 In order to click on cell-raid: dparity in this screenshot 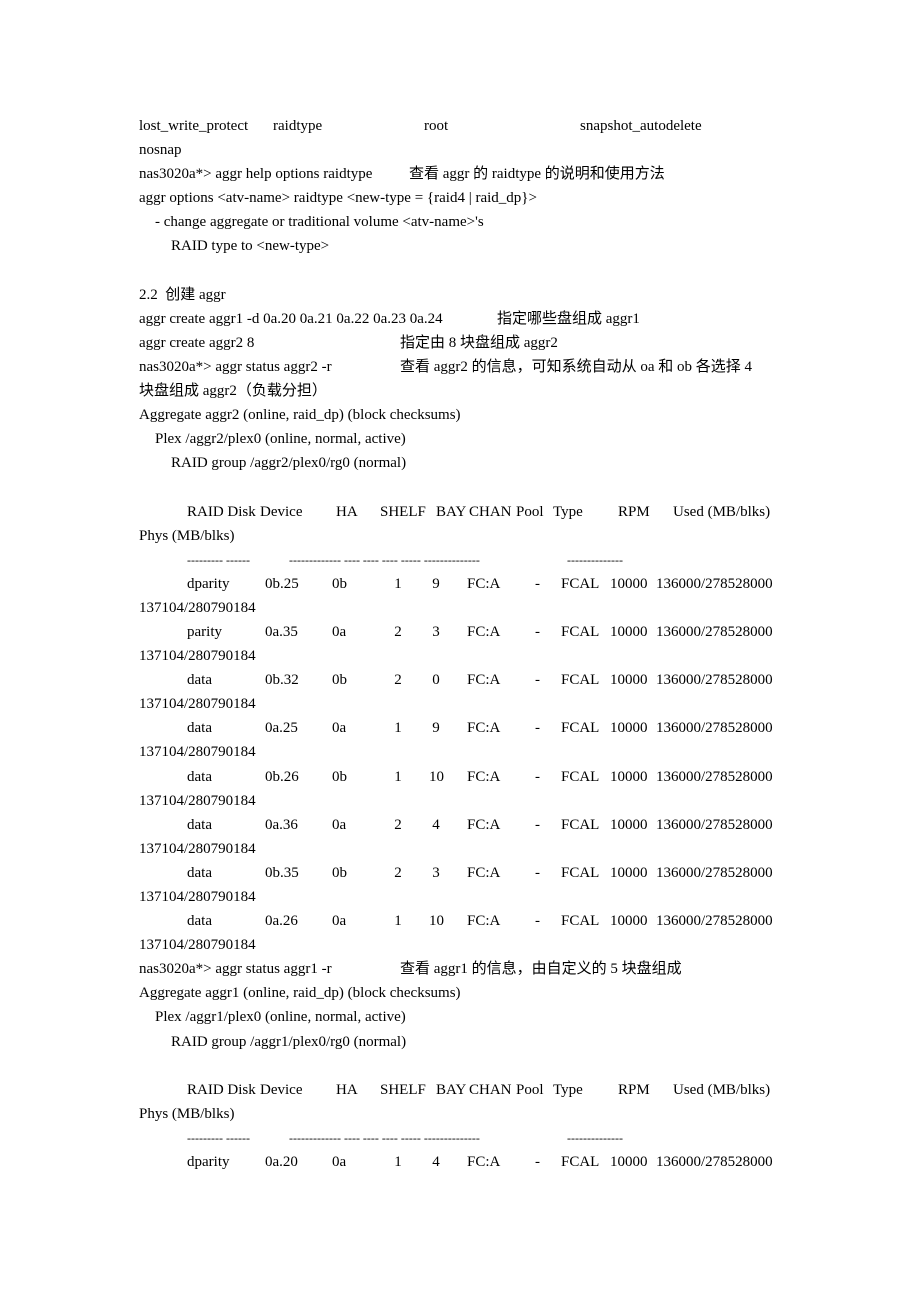, I will do `click(208, 583)`.